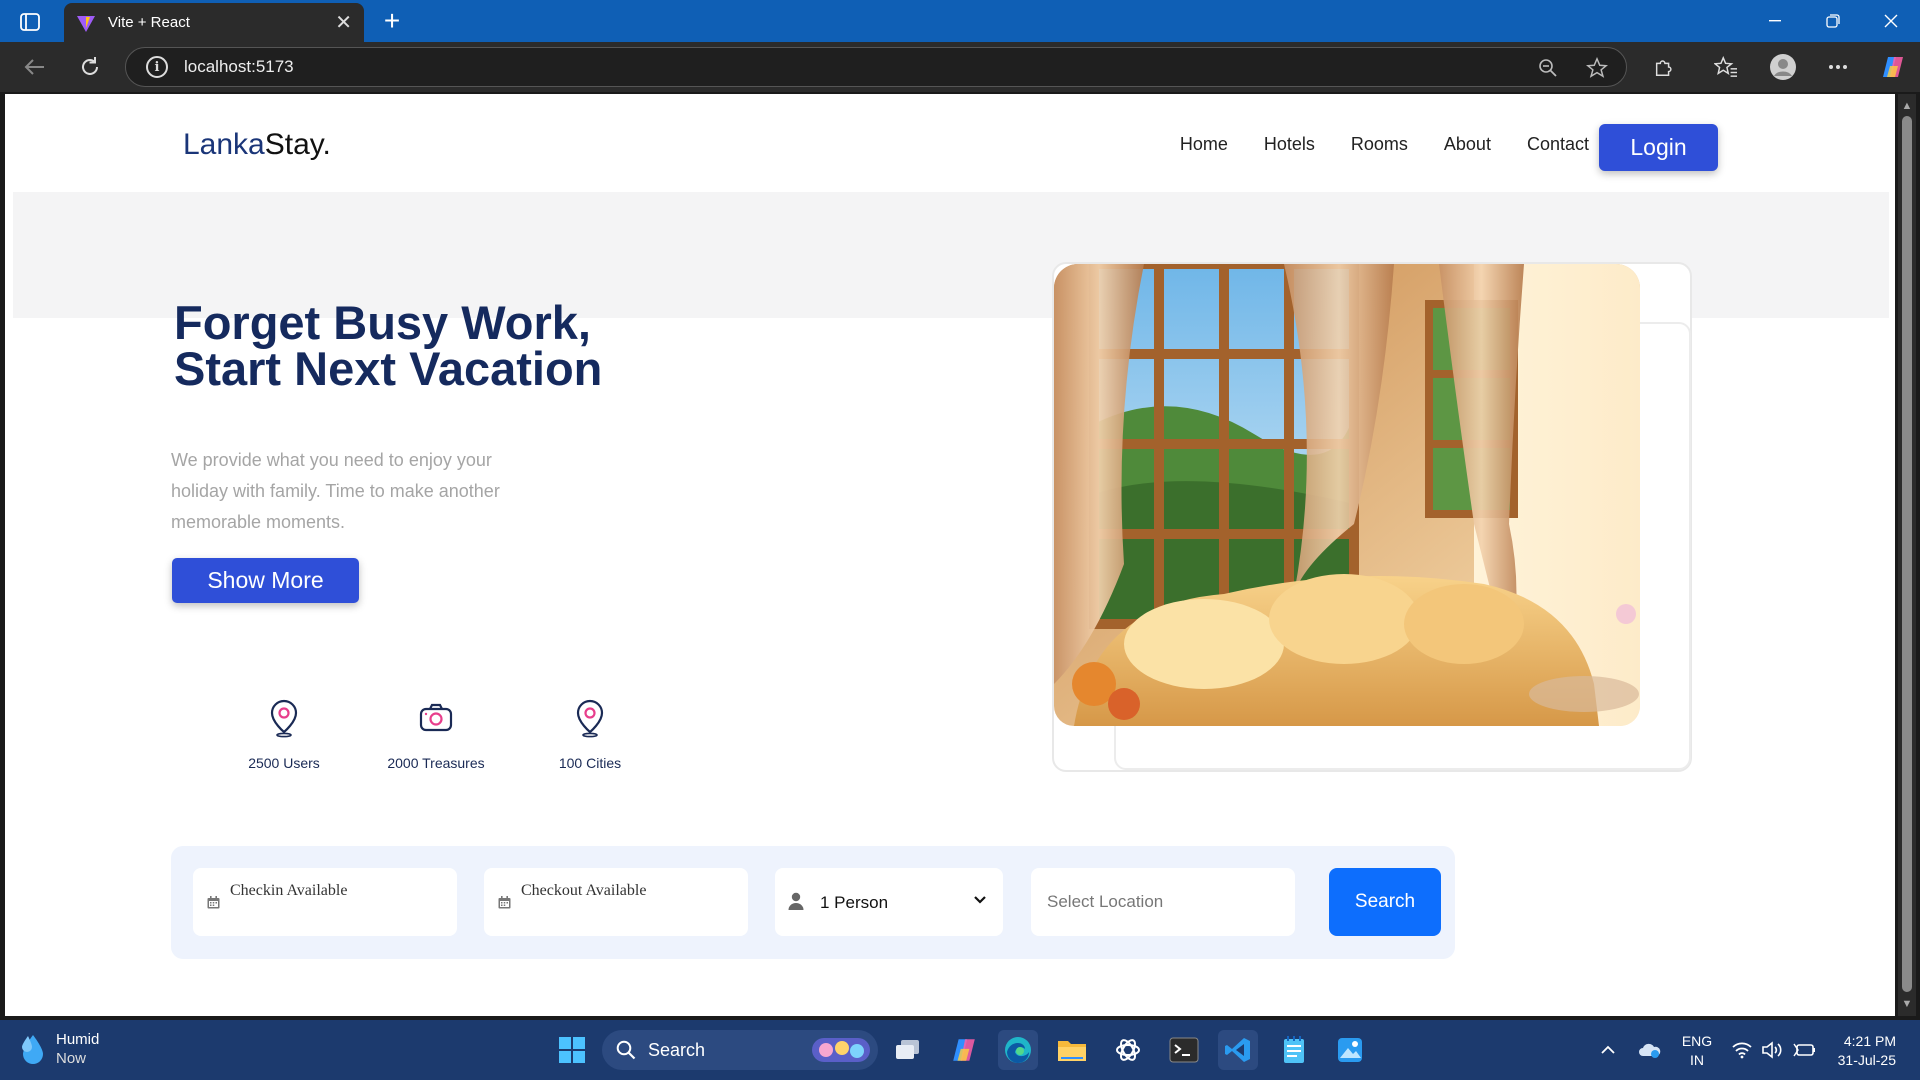 This screenshot has width=1920, height=1080. I want to click on site-logo: LankaStay., so click(257, 145).